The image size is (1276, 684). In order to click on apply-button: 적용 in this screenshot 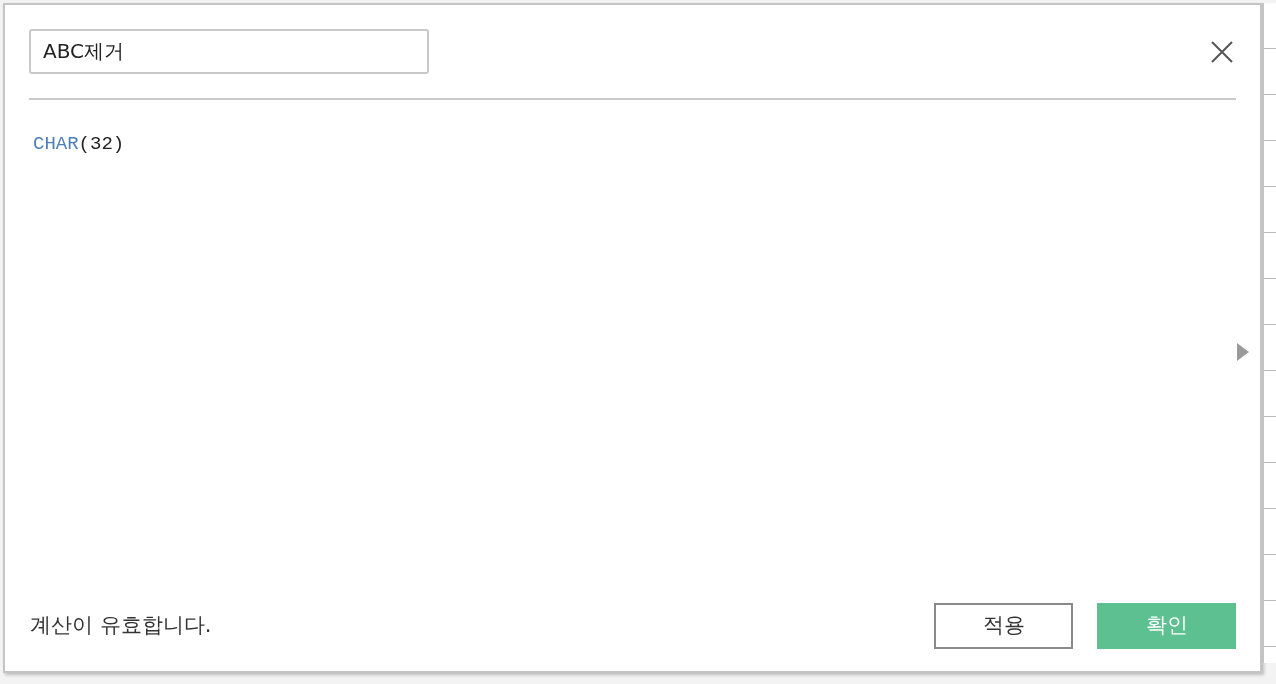, I will do `click(1003, 626)`.